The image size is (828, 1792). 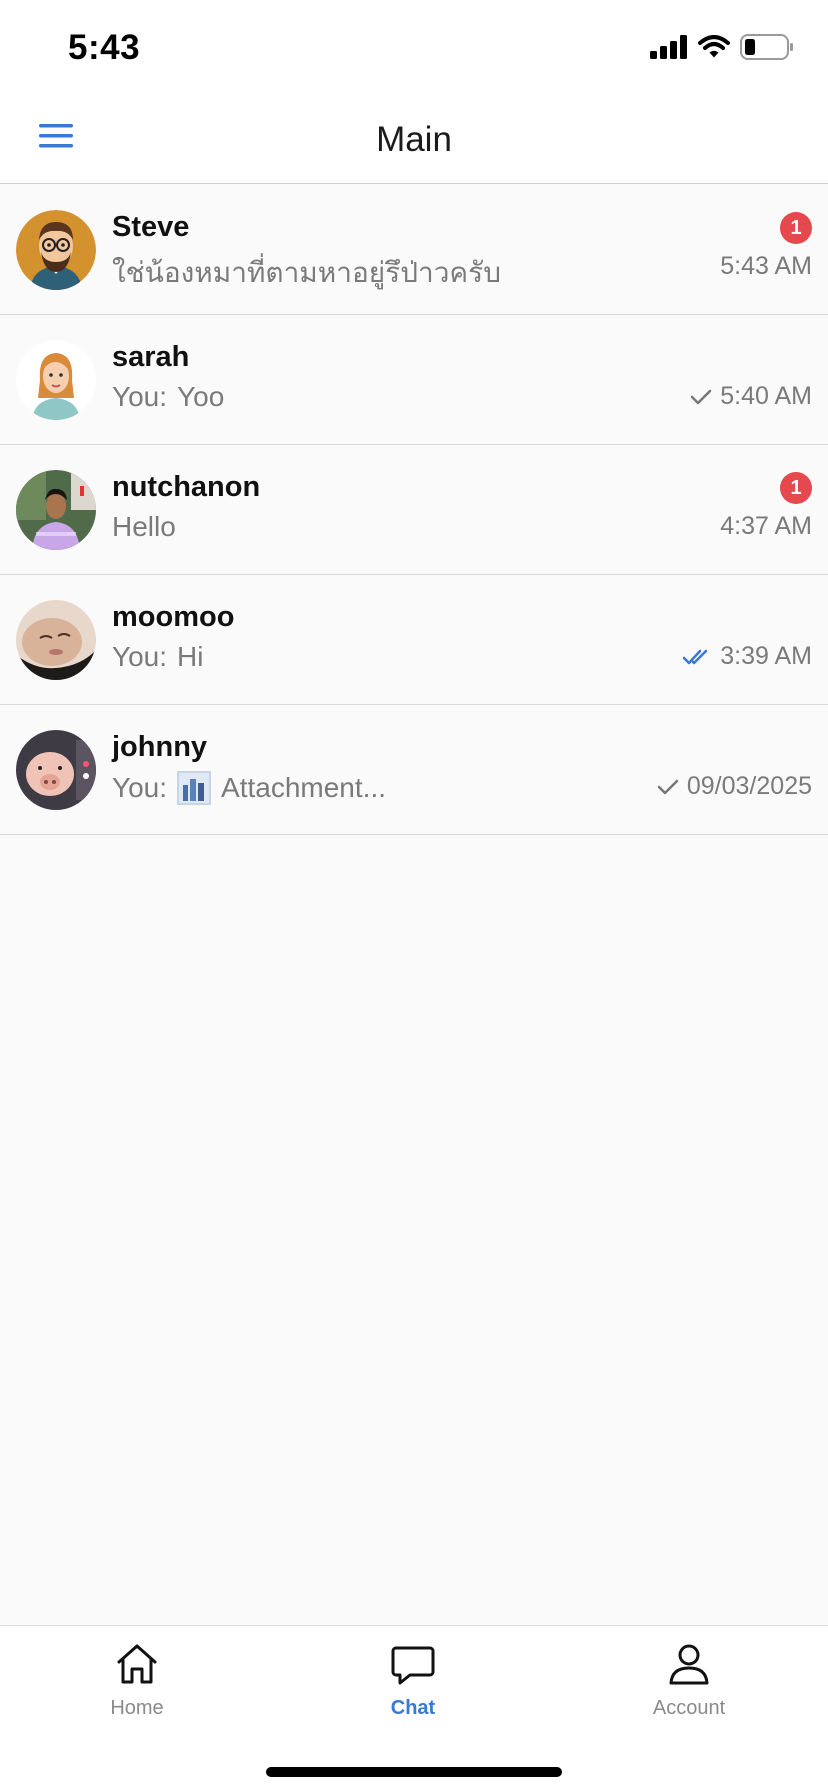 What do you see at coordinates (186, 487) in the screenshot?
I see `contact-name: nutchanon` at bounding box center [186, 487].